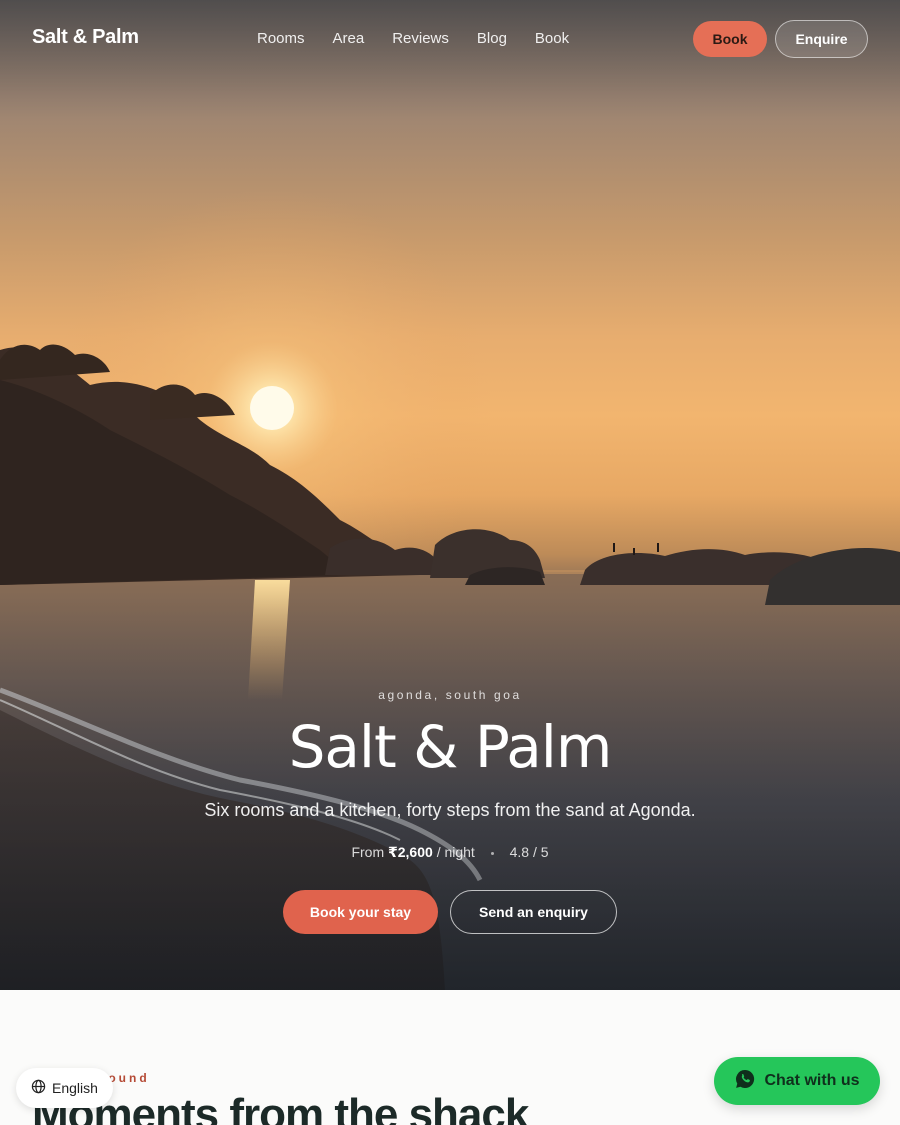  What do you see at coordinates (420, 38) in the screenshot?
I see `nav-link-reviews: Reviews` at bounding box center [420, 38].